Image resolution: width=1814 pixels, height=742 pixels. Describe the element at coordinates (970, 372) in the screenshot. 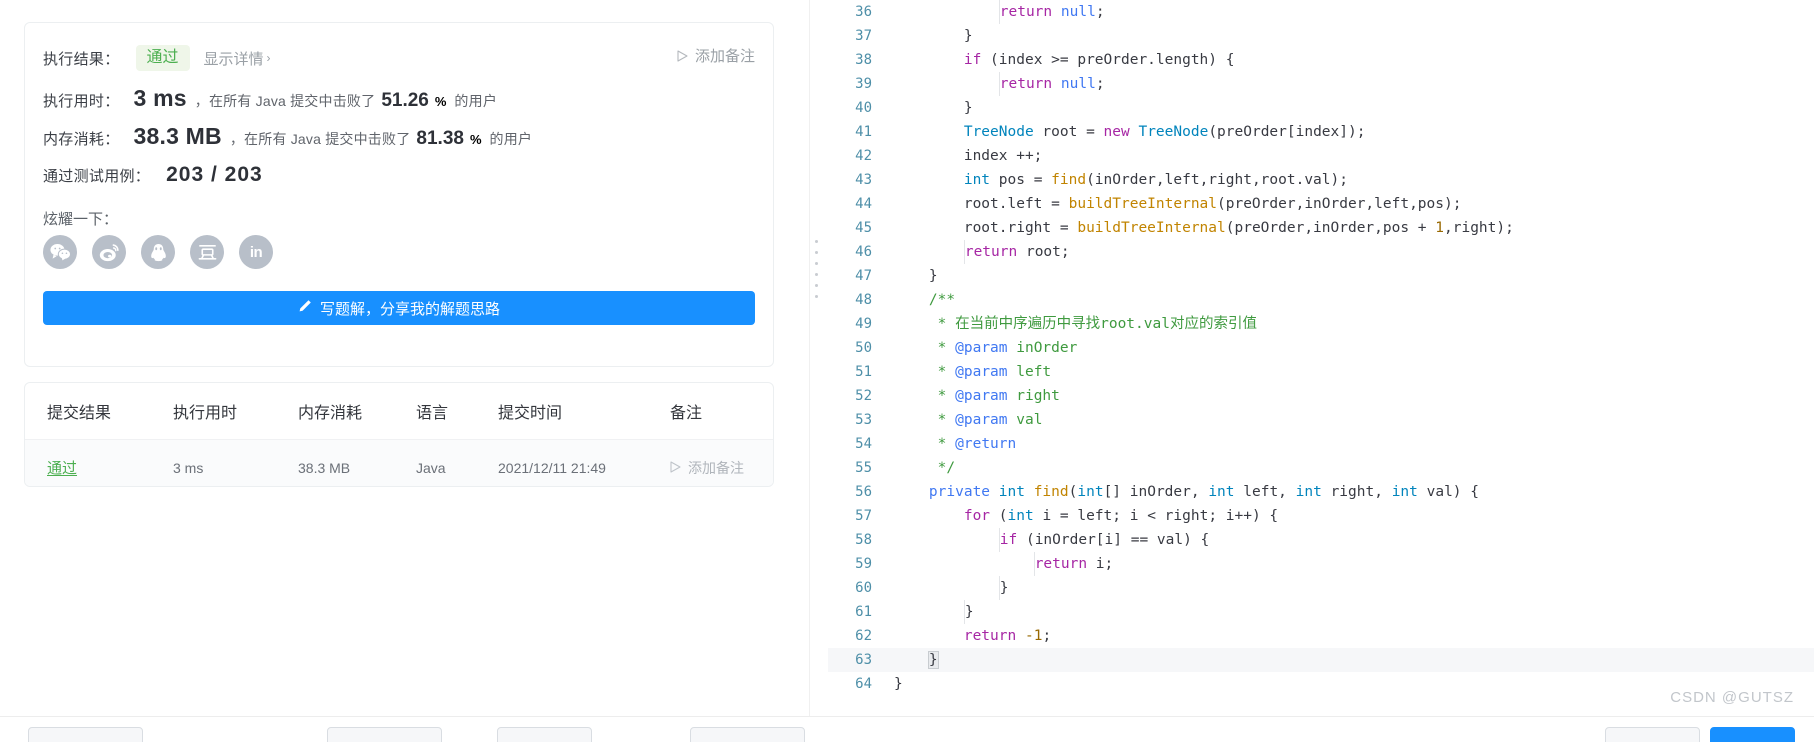

I see `code-text: * @param left` at that location.